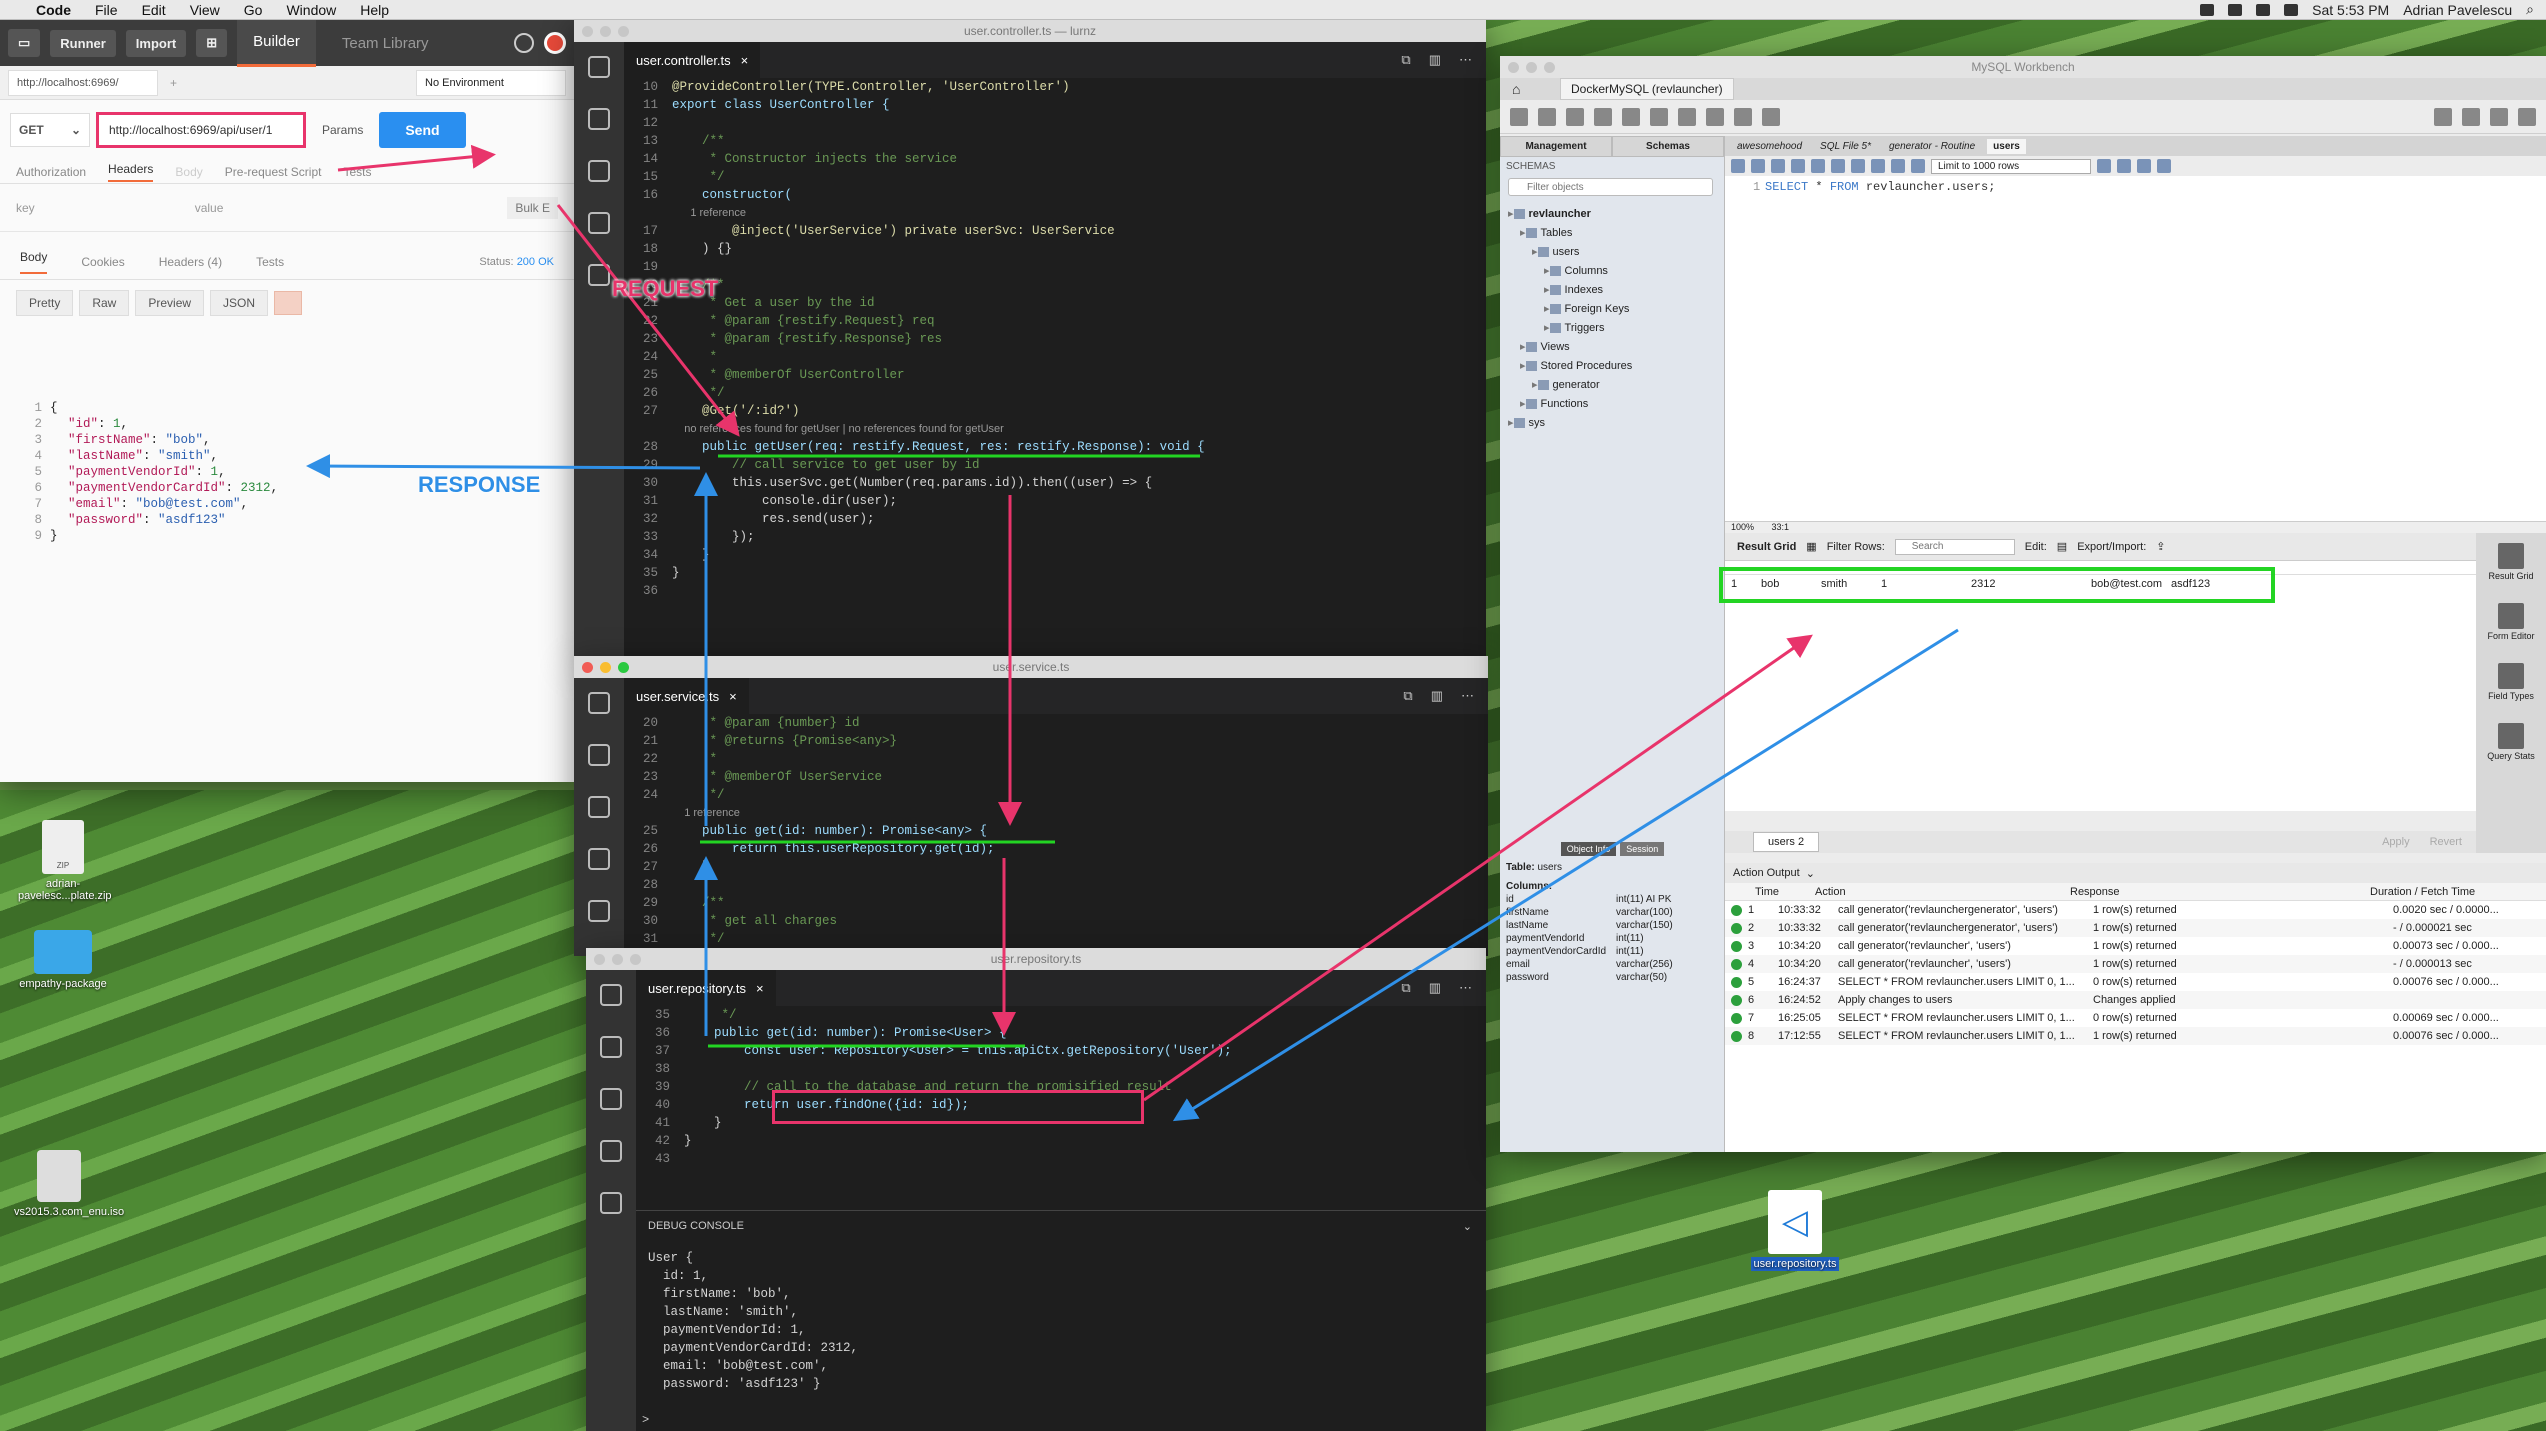  What do you see at coordinates (1795, 1230) in the screenshot?
I see `desktop-icon-ts: ◁ user.repository.ts` at bounding box center [1795, 1230].